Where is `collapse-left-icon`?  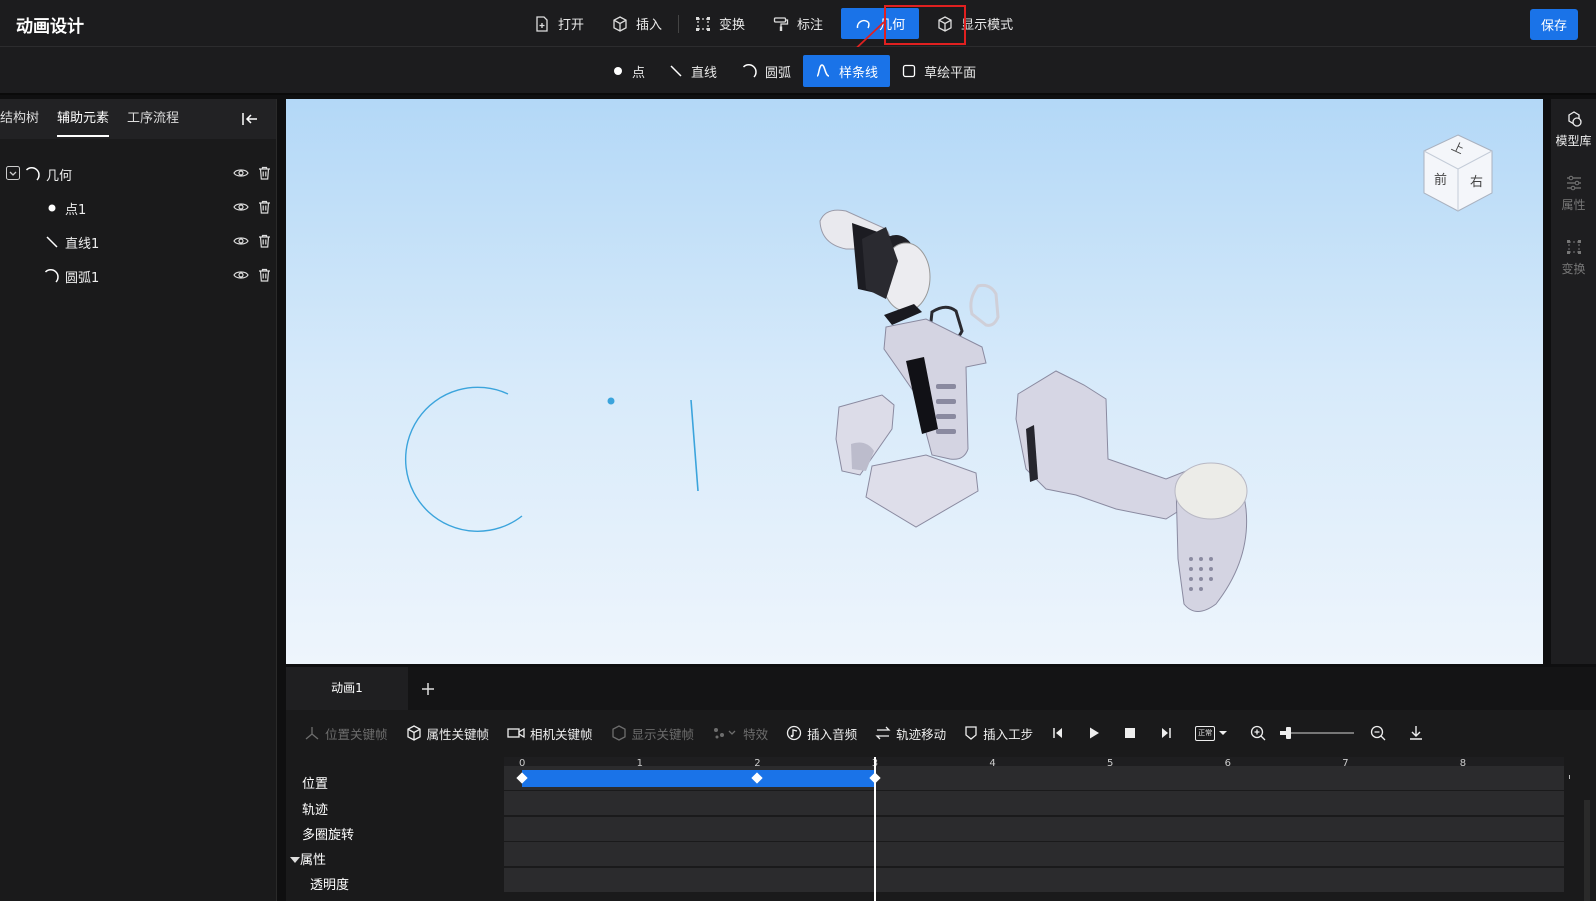 collapse-left-icon is located at coordinates (249, 119).